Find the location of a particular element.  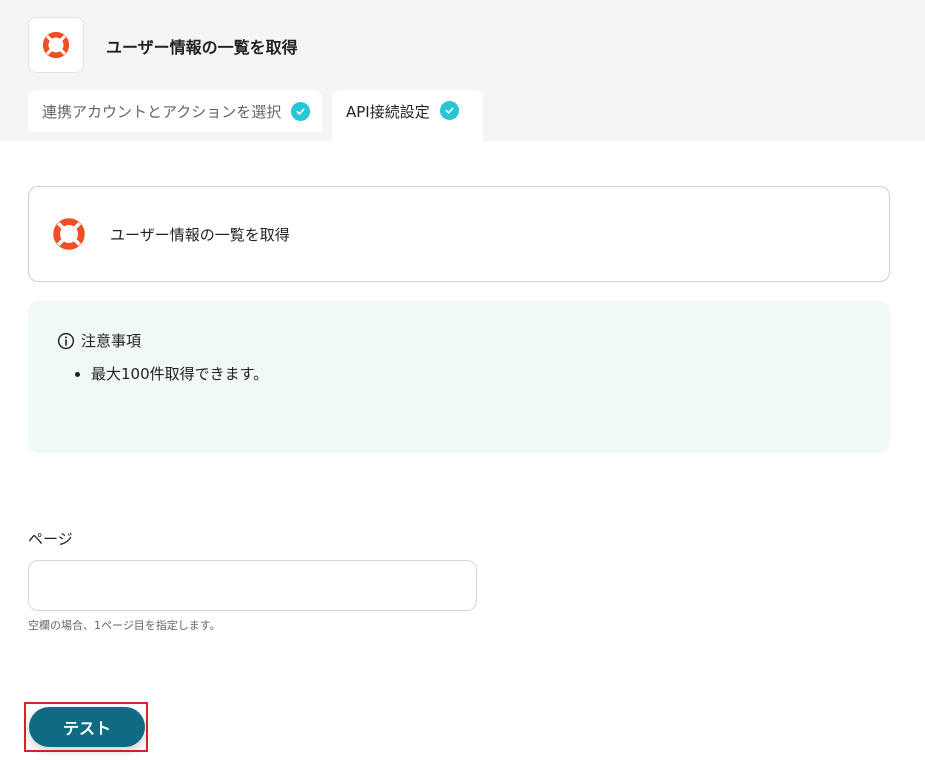

page-title: ユーザー情報の一覧を取得 is located at coordinates (202, 47).